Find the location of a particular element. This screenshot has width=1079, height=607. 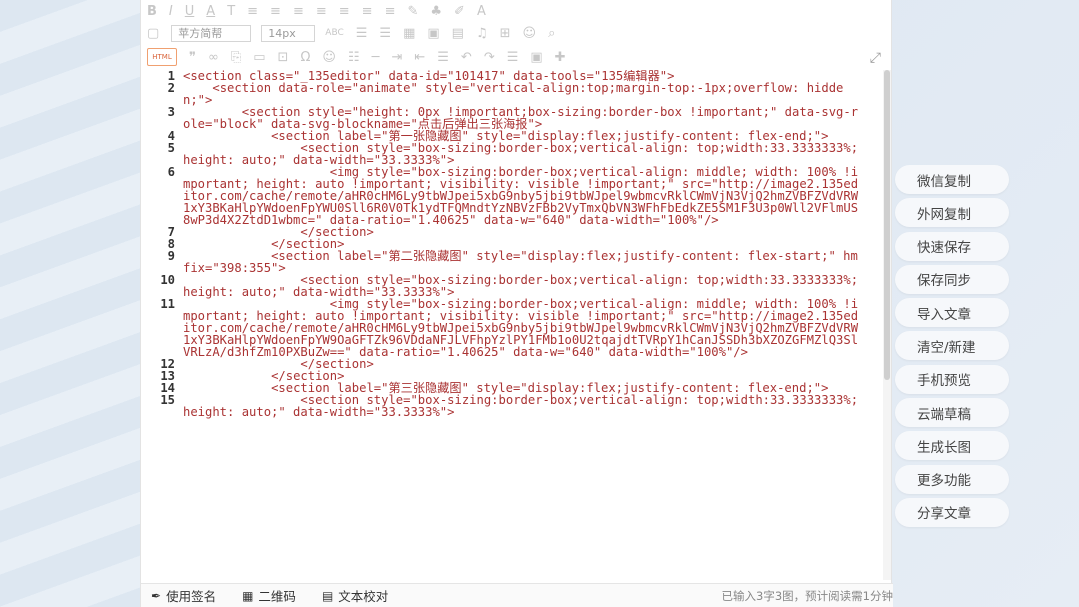

table-icon: ▦ is located at coordinates (409, 33).